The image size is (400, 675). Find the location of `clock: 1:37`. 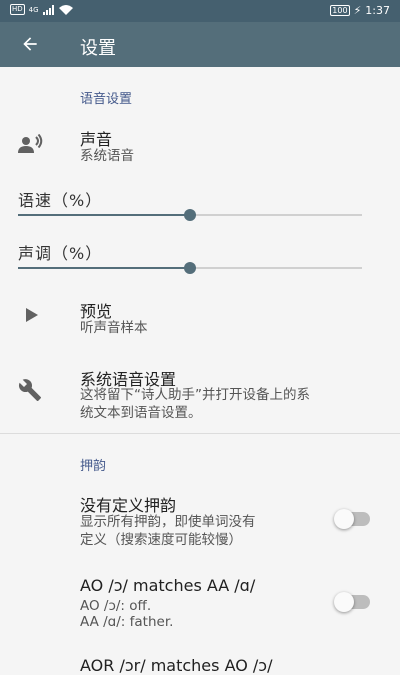

clock: 1:37 is located at coordinates (377, 10).